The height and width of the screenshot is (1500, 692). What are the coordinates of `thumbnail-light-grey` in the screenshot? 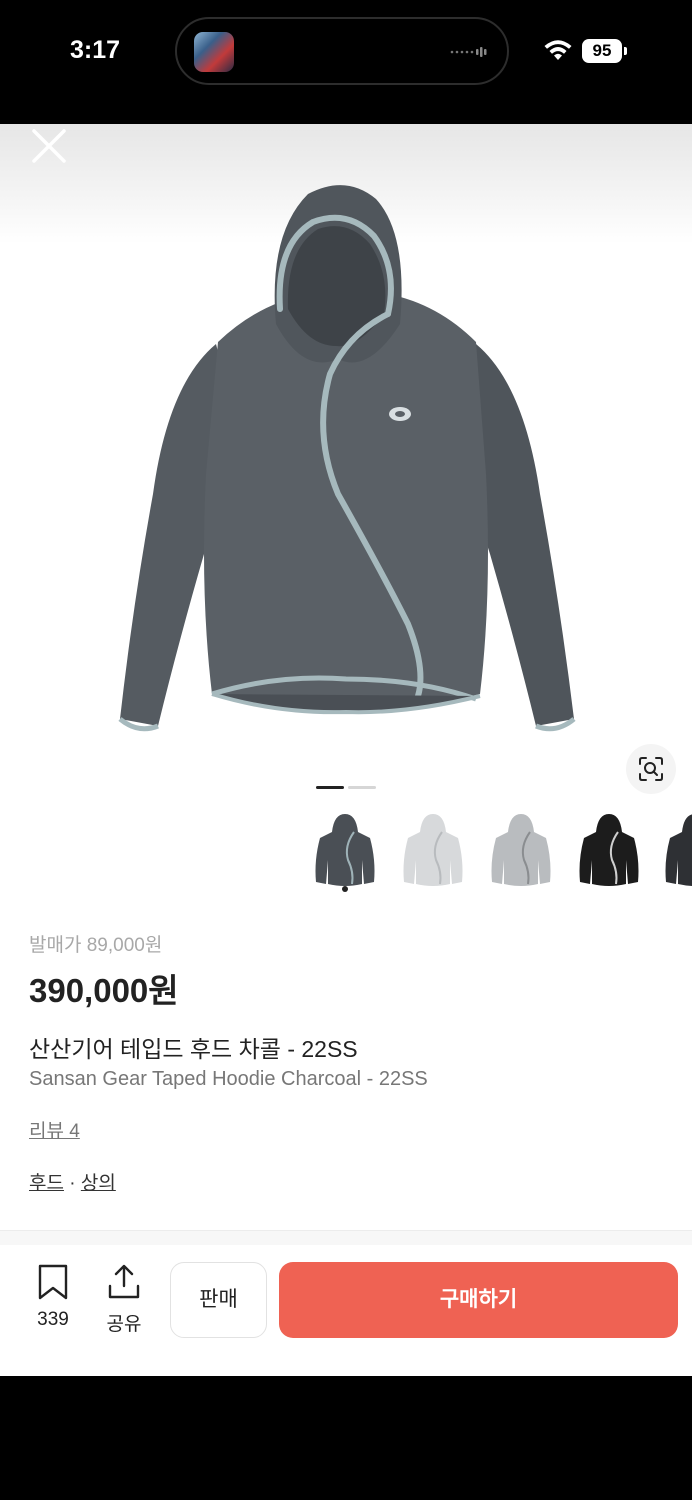 It's located at (433, 850).